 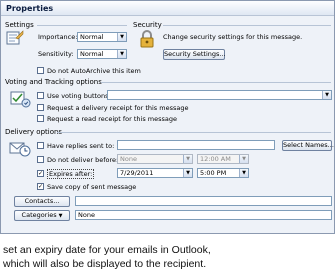 I want to click on settings-section-label: Settings, so click(x=19, y=25).